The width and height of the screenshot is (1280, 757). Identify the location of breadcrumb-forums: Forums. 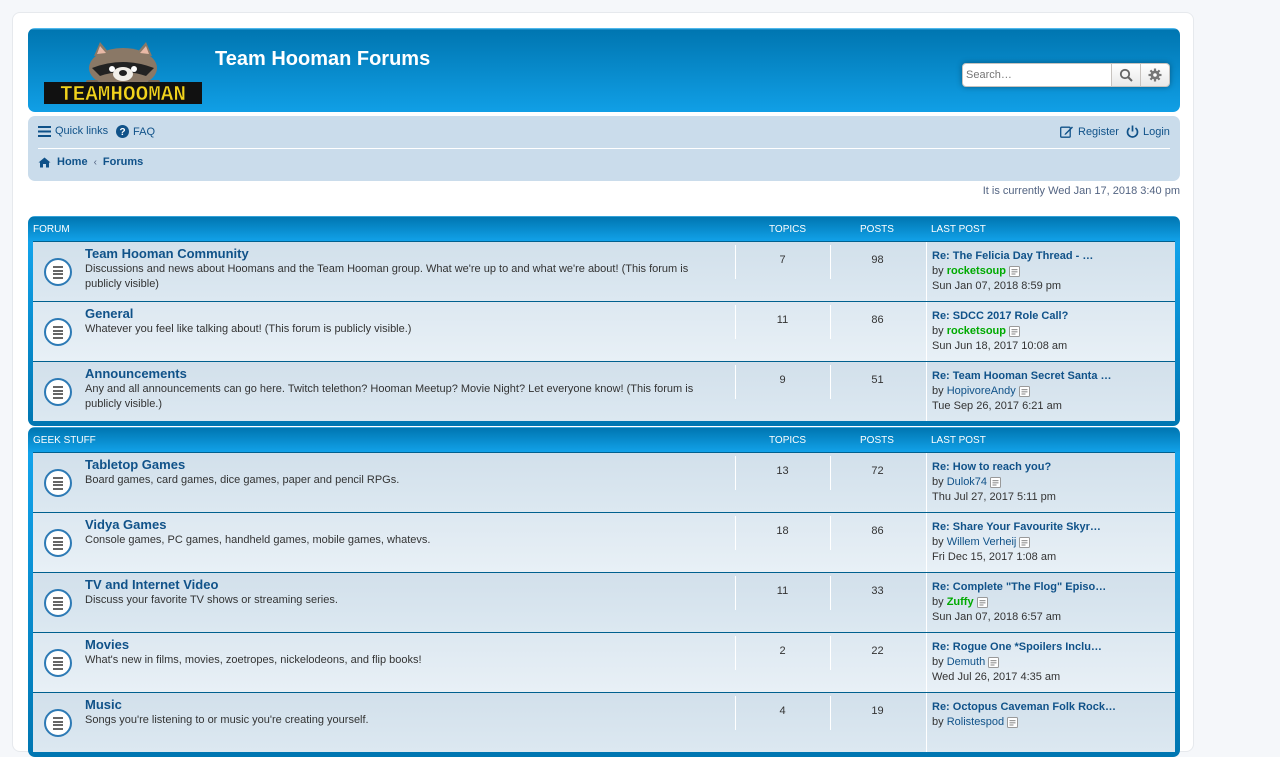
(123, 162).